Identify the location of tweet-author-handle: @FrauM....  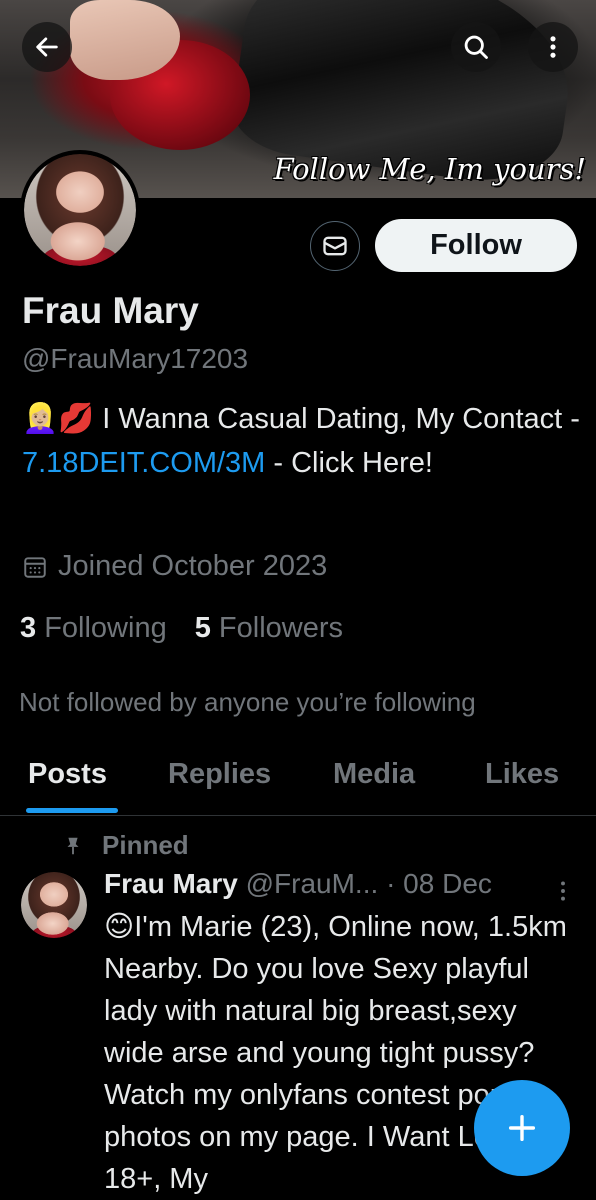
(312, 883).